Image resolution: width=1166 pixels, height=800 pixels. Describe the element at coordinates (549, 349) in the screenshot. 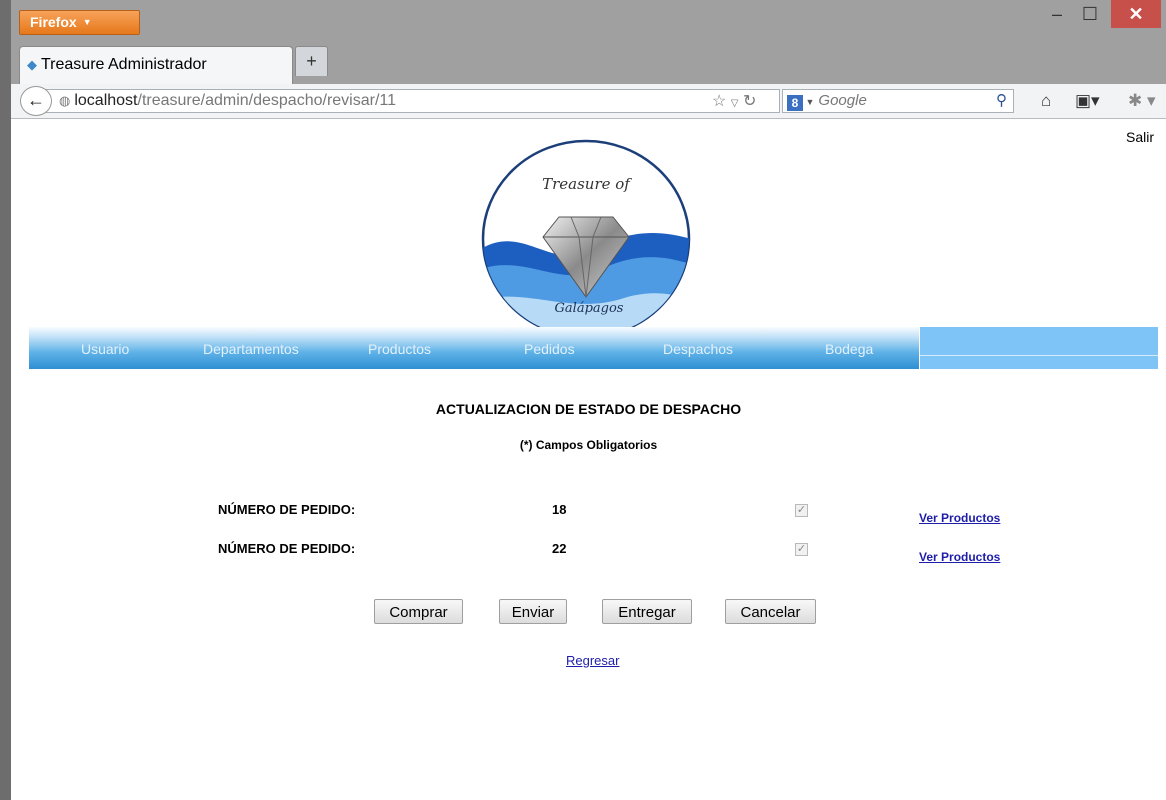

I see `menu-item-pedidos: Pedidos` at that location.